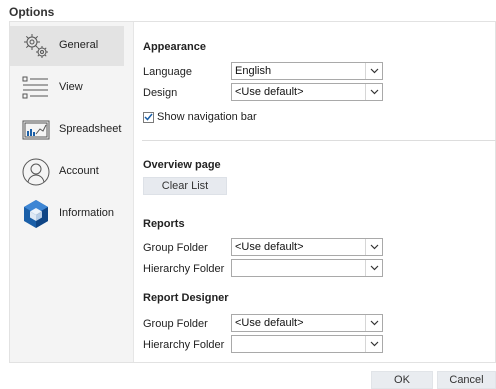 The width and height of the screenshot is (496, 389). Describe the element at coordinates (466, 380) in the screenshot. I see `cancel-button: Cancel` at that location.